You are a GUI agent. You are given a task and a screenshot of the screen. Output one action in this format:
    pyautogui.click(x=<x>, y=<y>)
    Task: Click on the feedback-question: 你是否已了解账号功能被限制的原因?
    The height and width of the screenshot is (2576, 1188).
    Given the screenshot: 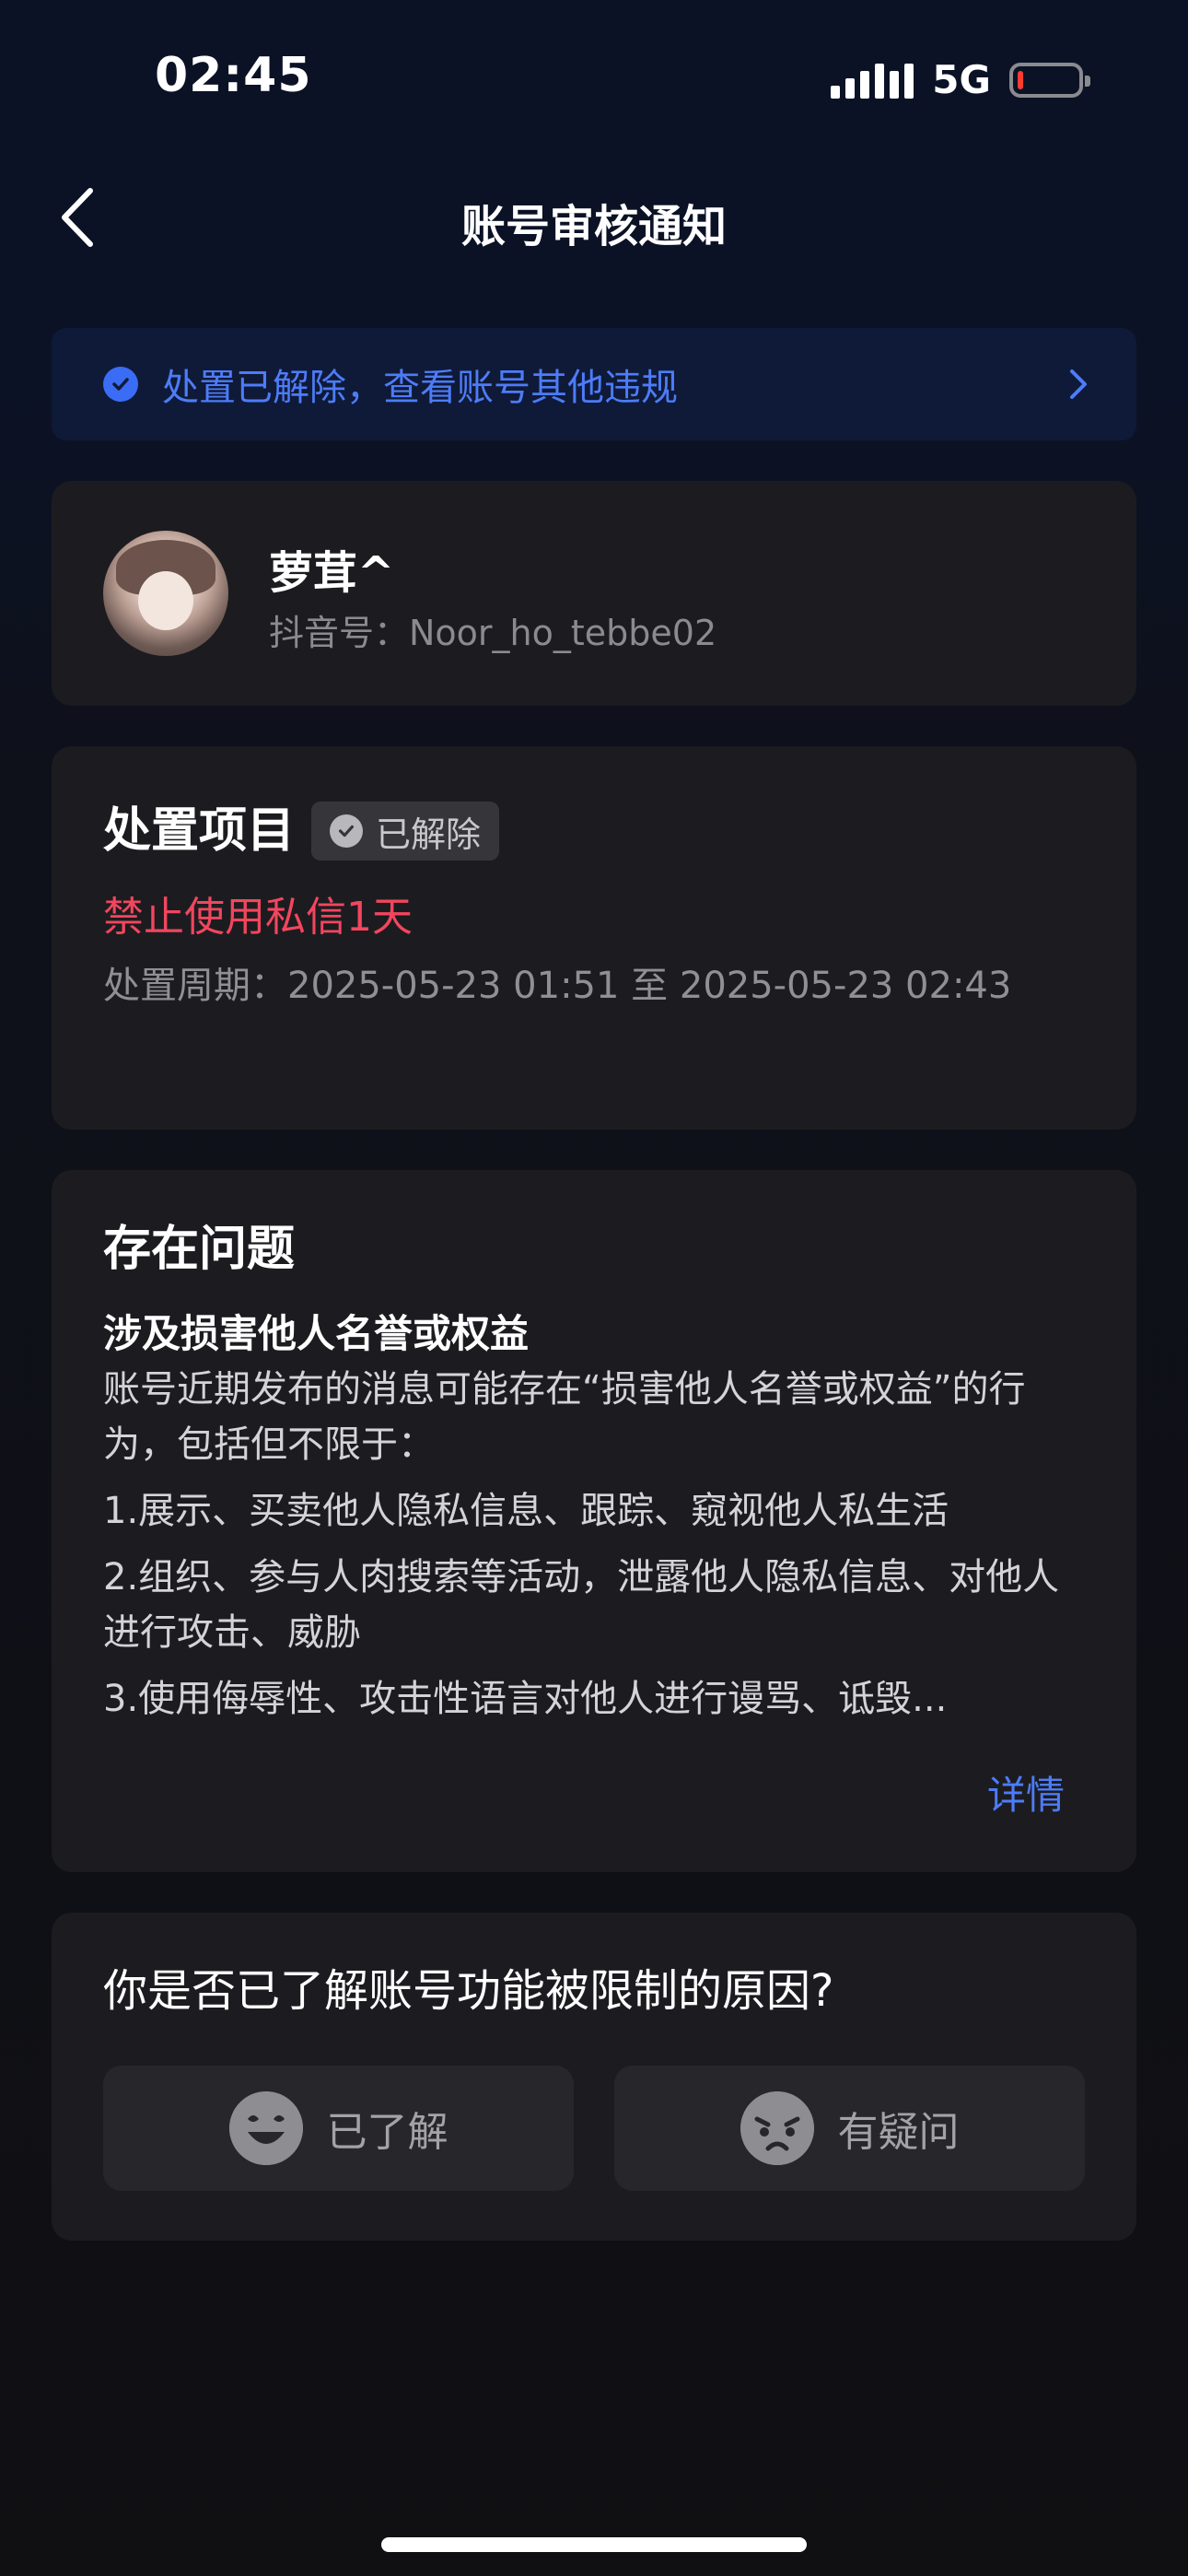 What is the action you would take?
    pyautogui.click(x=468, y=1991)
    